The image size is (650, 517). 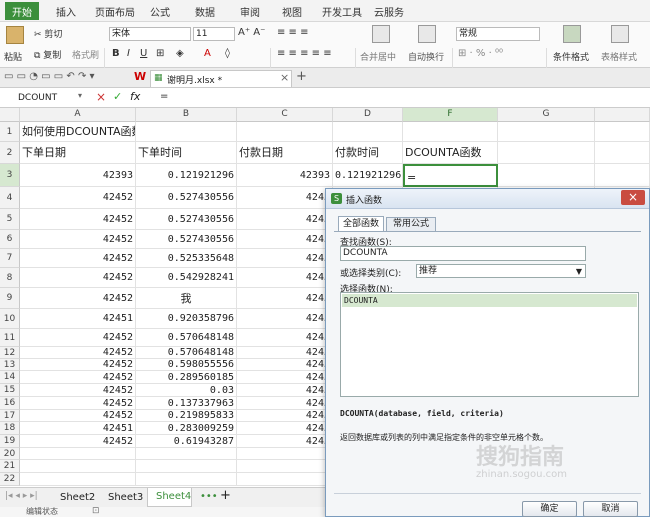 What do you see at coordinates (10, 466) in the screenshot?
I see `row-header: 21` at bounding box center [10, 466].